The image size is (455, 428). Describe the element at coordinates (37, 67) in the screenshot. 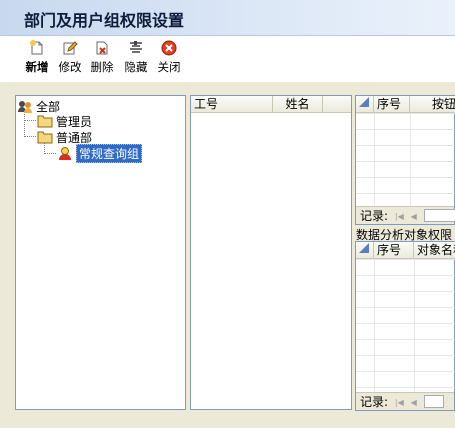

I see `new-button-label: 新增` at that location.